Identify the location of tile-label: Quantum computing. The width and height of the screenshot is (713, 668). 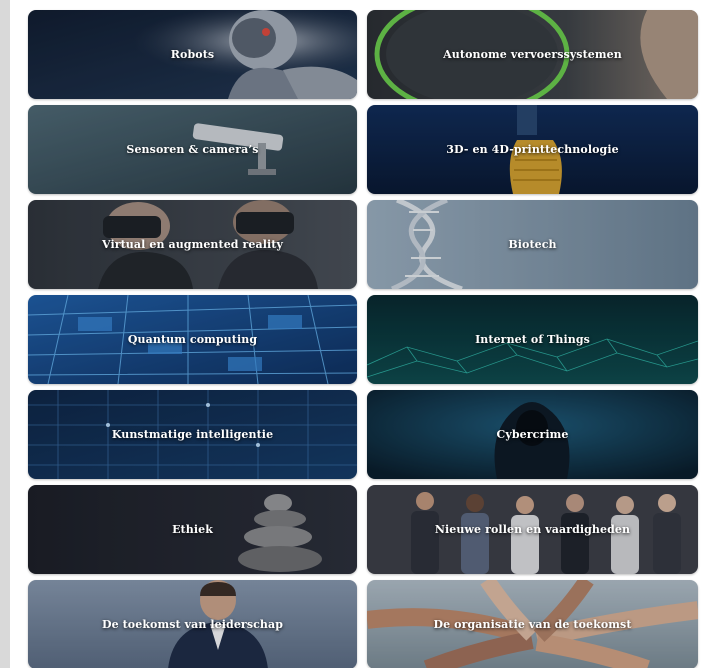
(192, 339).